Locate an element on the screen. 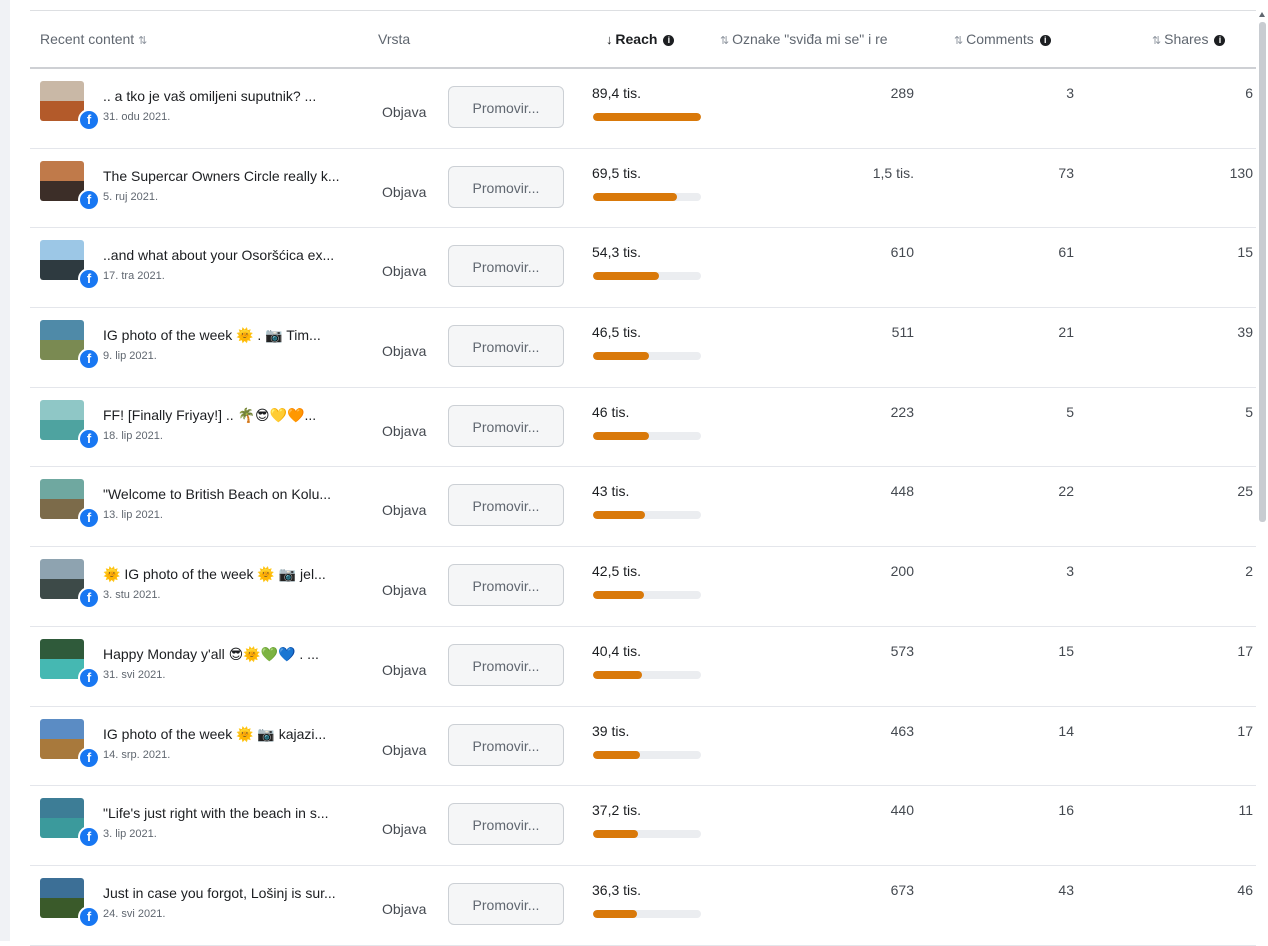 The height and width of the screenshot is (946, 1268). col-header-comments: ⇅ Comments i is located at coordinates (1002, 39).